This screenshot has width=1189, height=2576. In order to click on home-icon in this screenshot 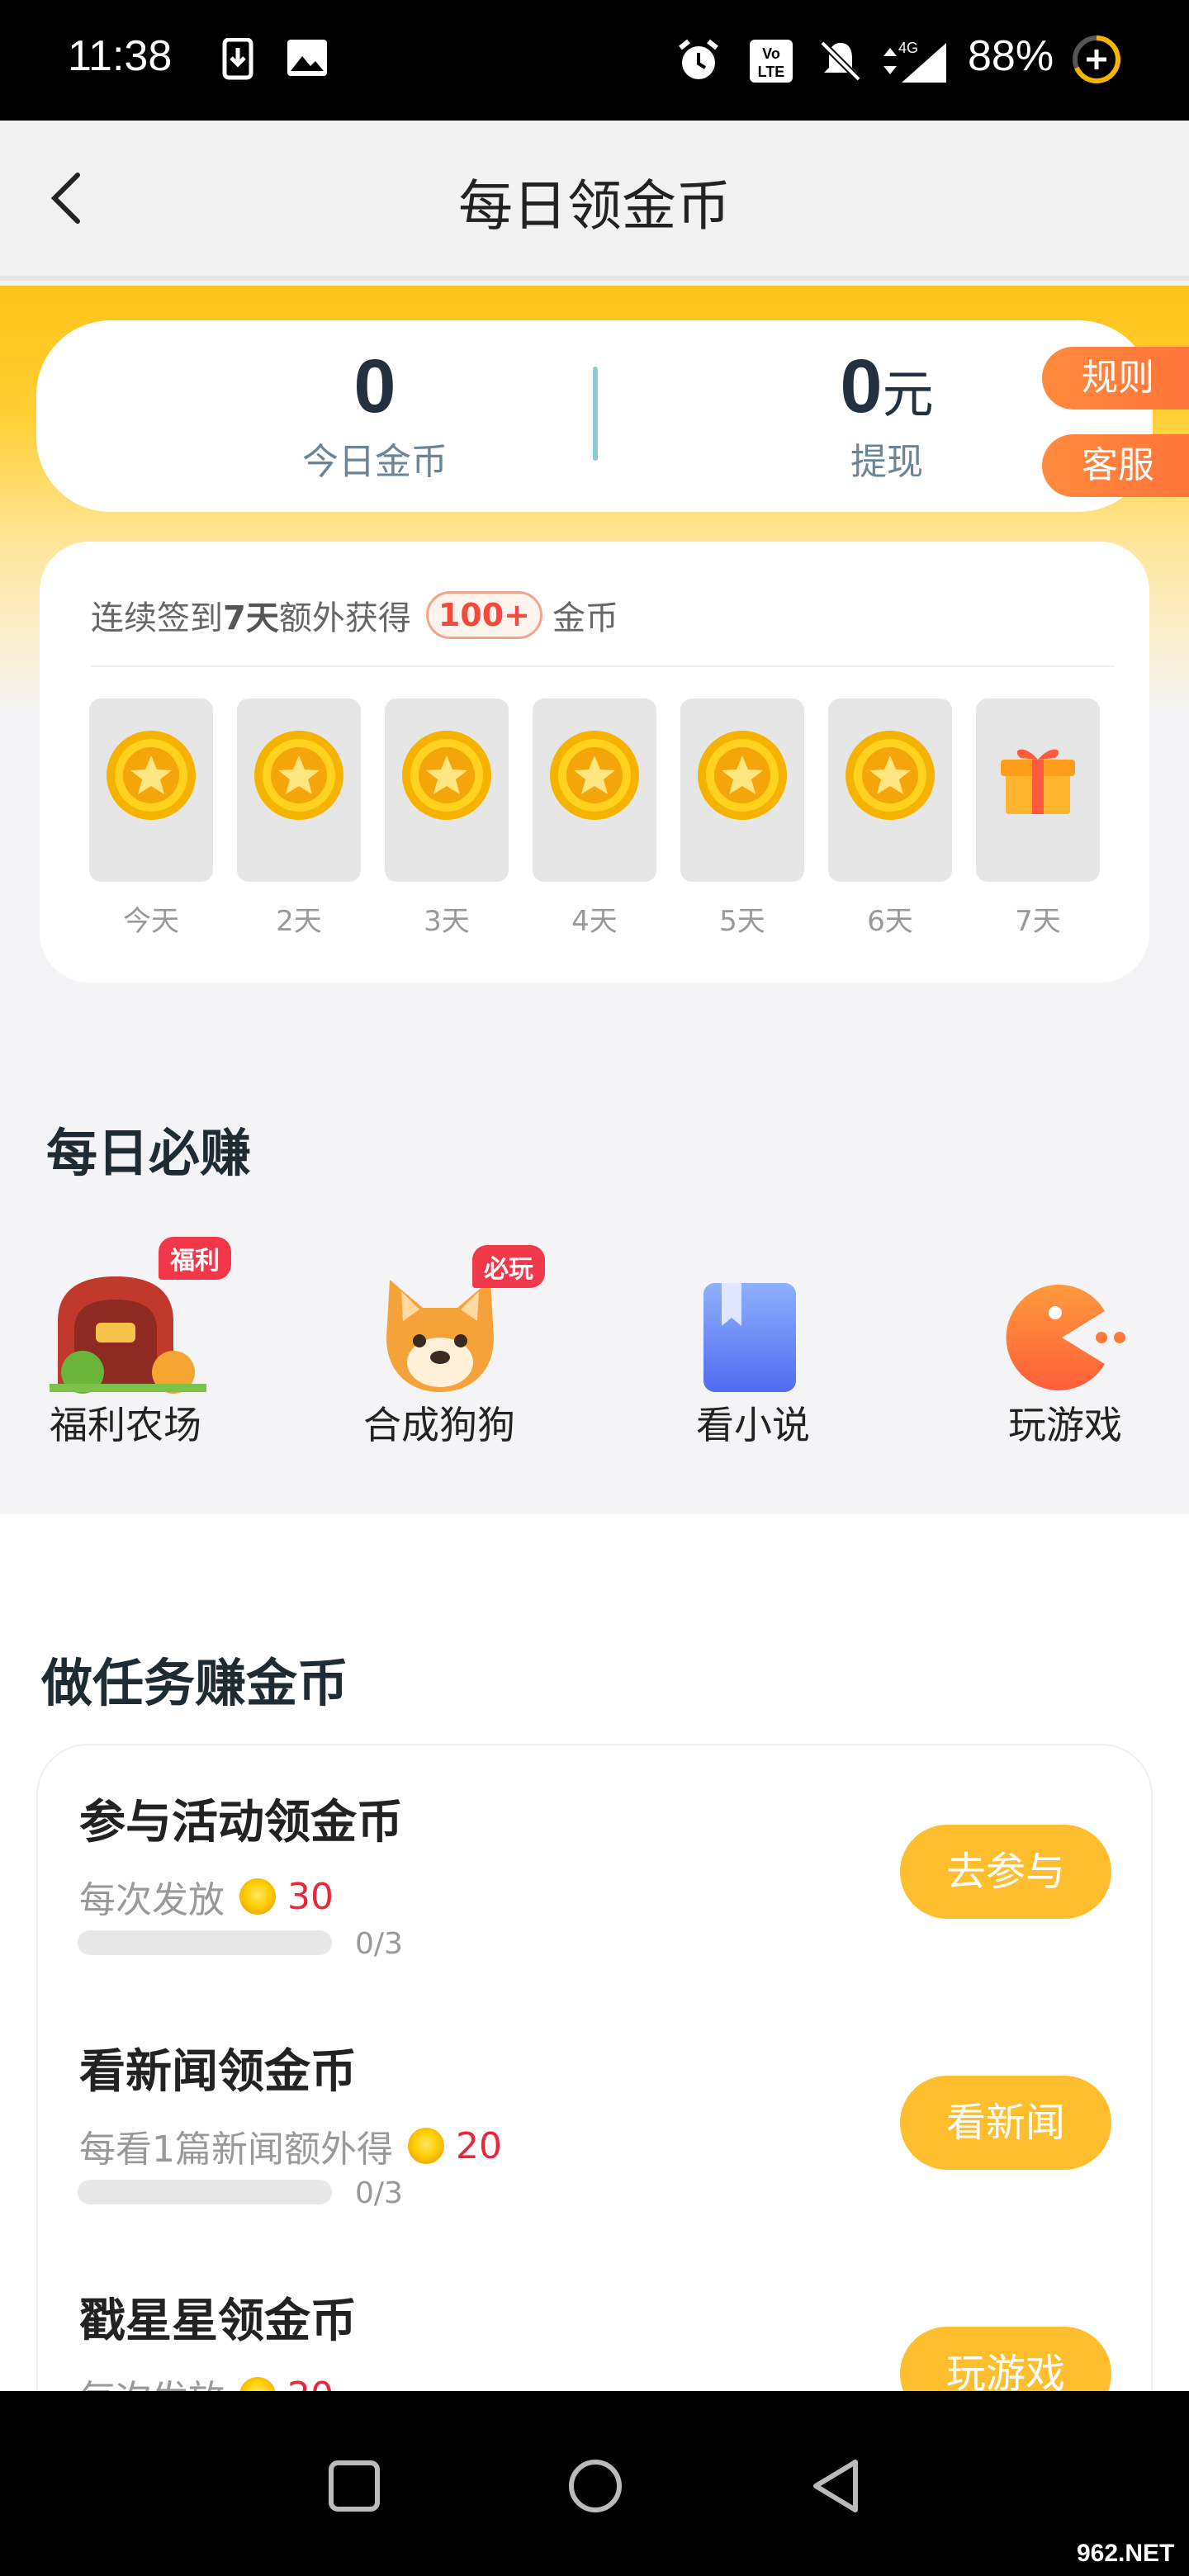, I will do `click(595, 2486)`.